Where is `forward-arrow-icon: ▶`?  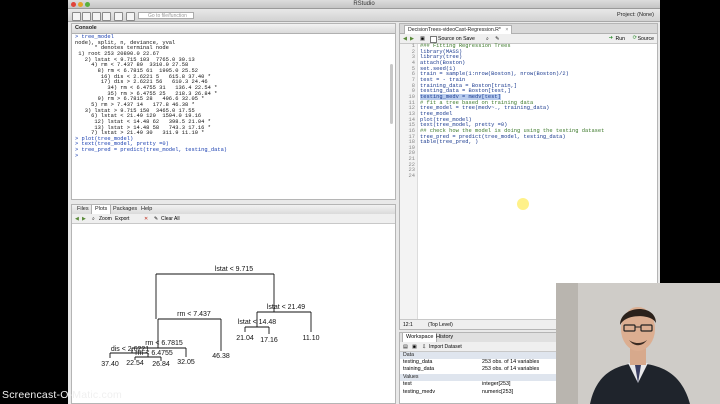 forward-arrow-icon: ▶ is located at coordinates (412, 39).